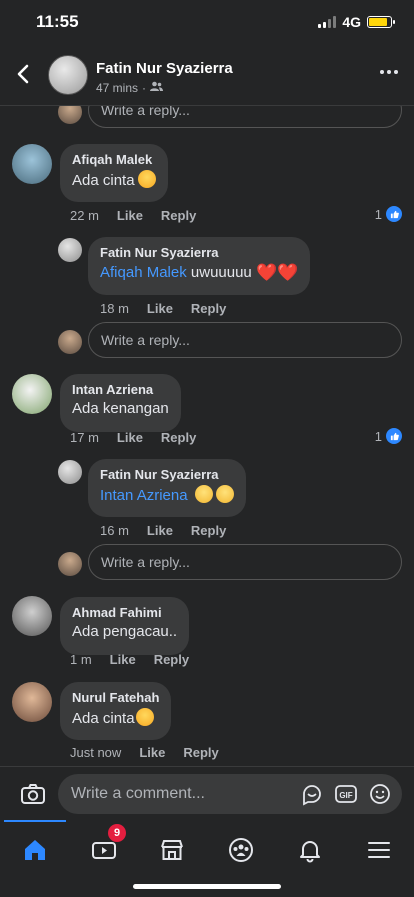 Image resolution: width=414 pixels, height=897 pixels. I want to click on status-indicators: 4G, so click(356, 22).